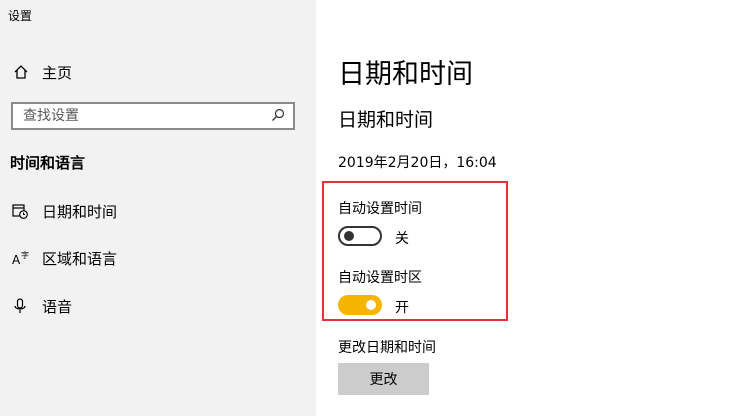 Image resolution: width=750 pixels, height=416 pixels. Describe the element at coordinates (360, 305) in the screenshot. I see `auto-timezone-toggle` at that location.